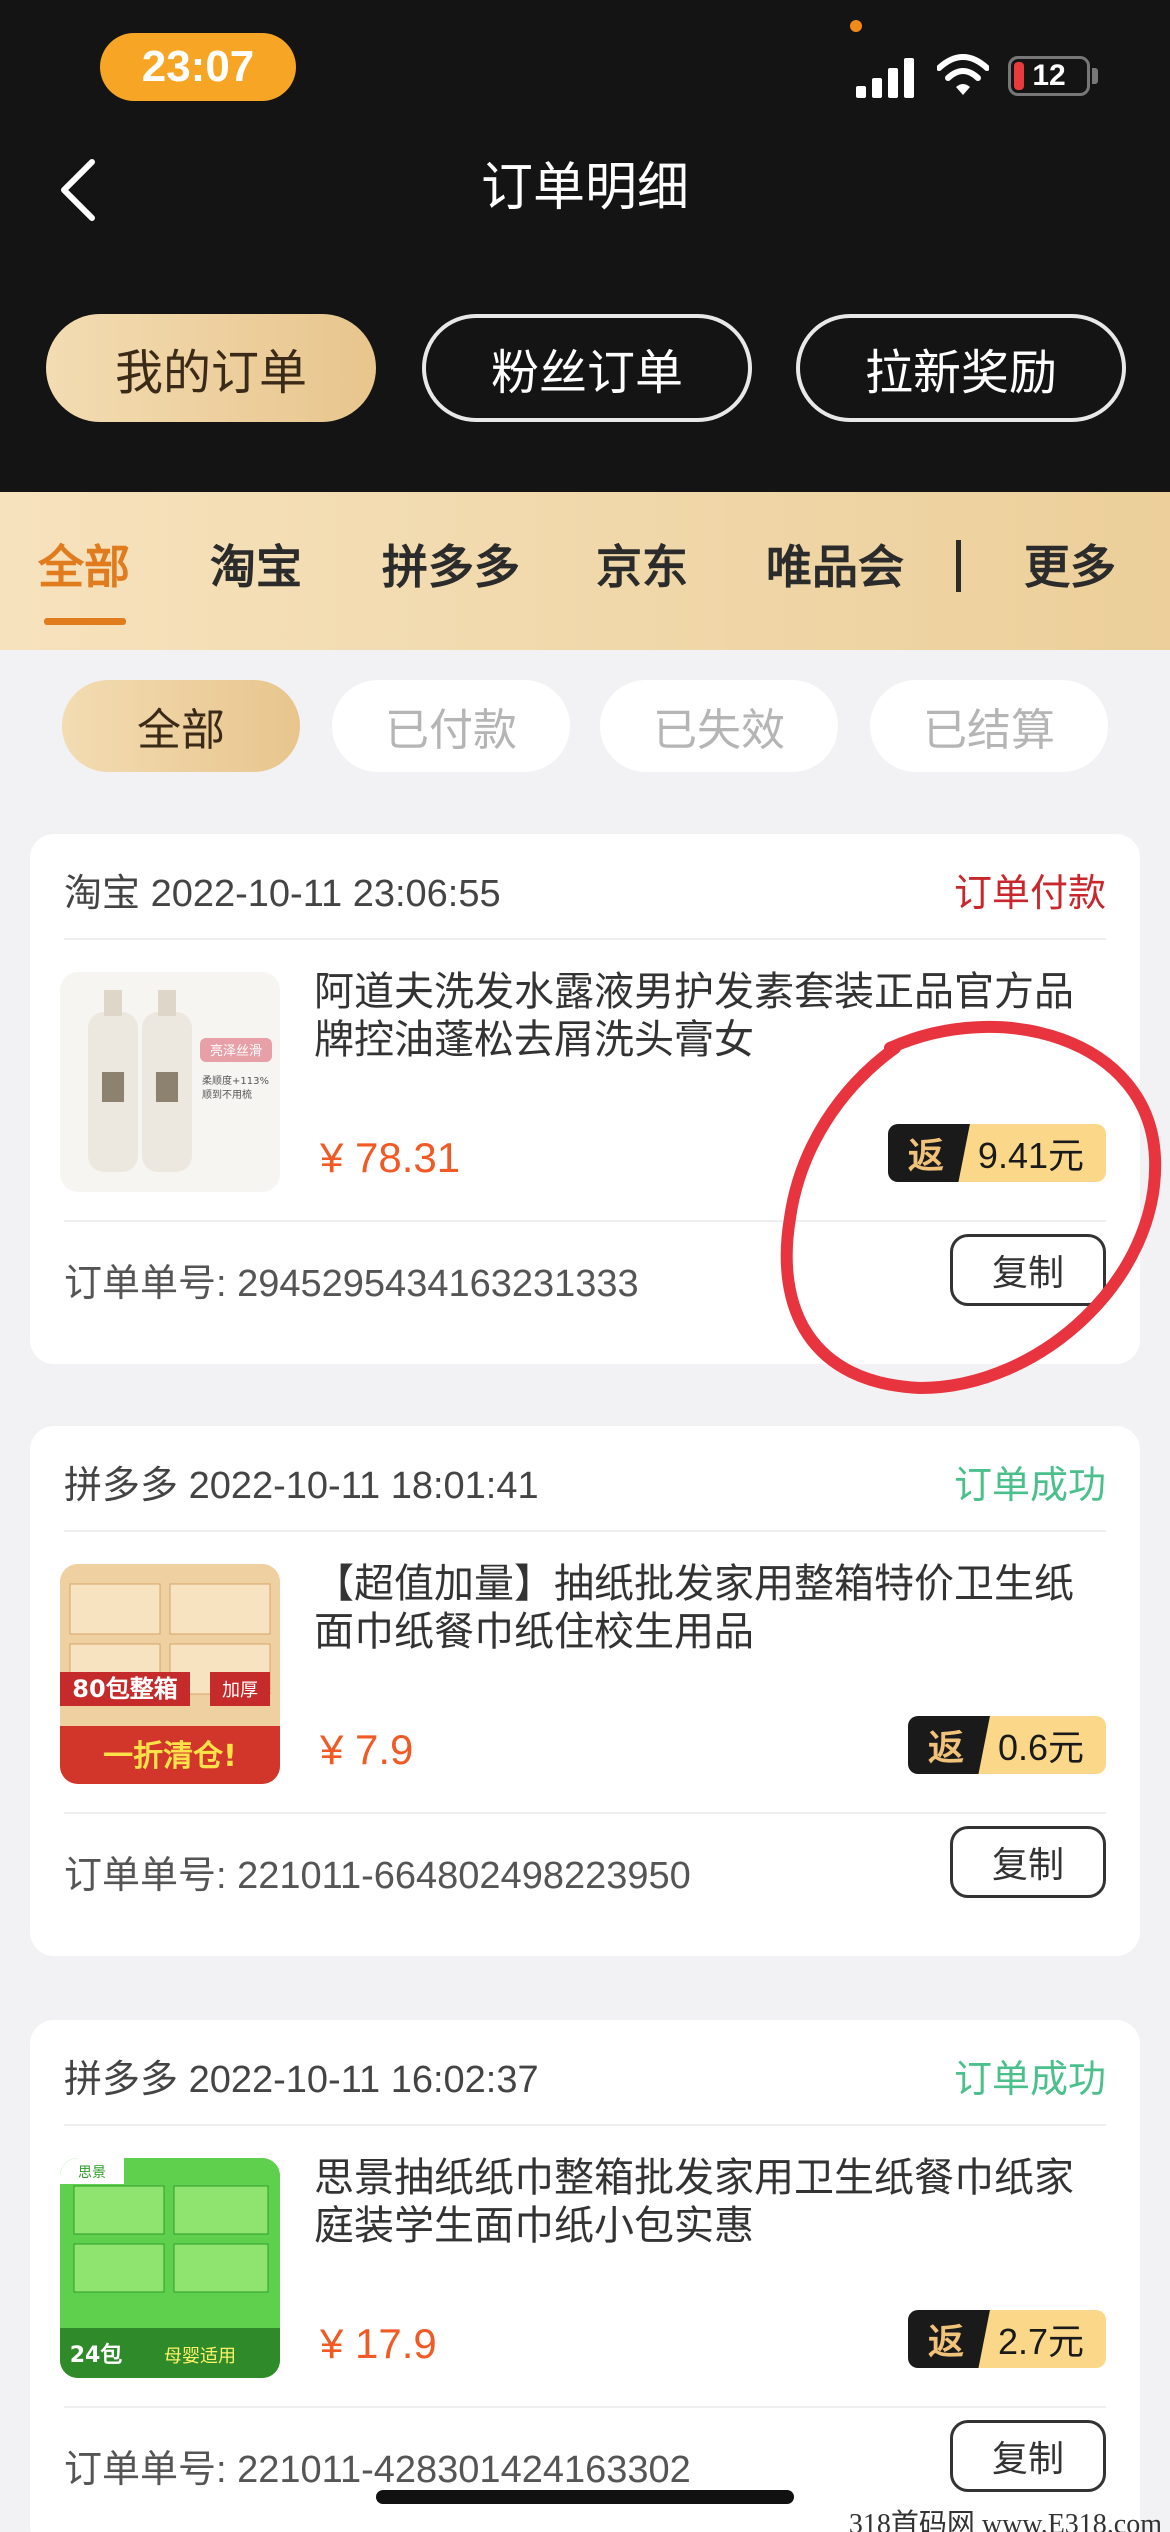 The height and width of the screenshot is (2532, 1170). I want to click on order-number: 221011-428301424163302, so click(464, 2470).